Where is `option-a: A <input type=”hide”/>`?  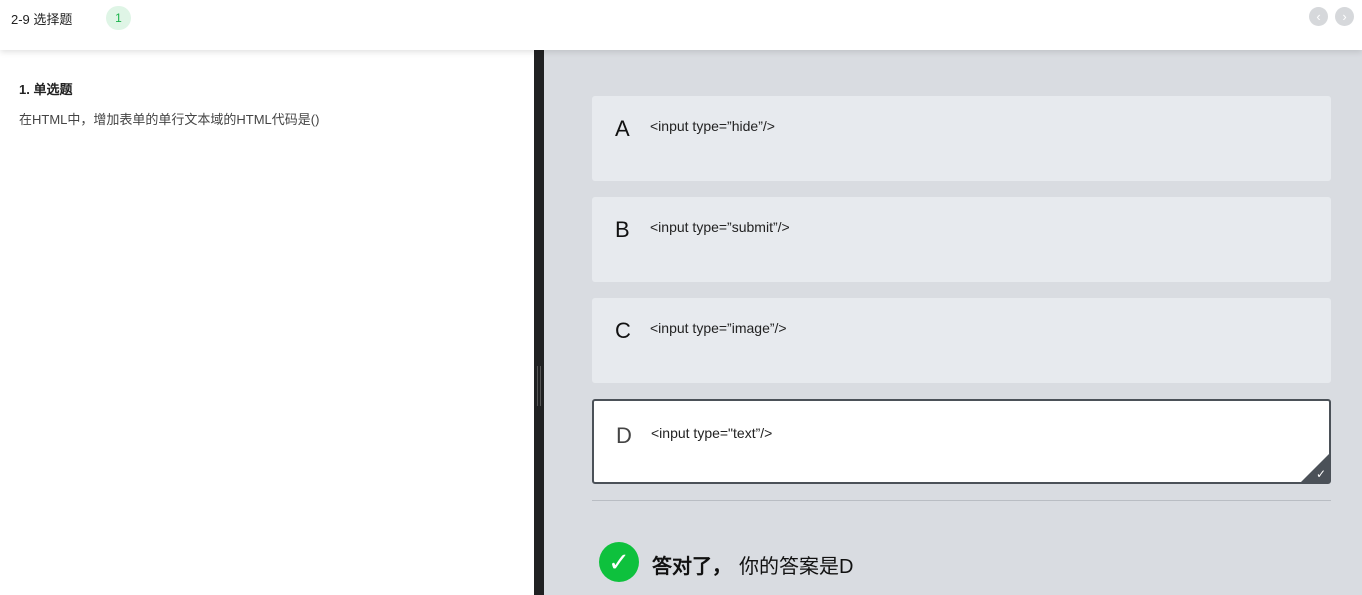 option-a: A <input type=”hide”/> is located at coordinates (961, 138).